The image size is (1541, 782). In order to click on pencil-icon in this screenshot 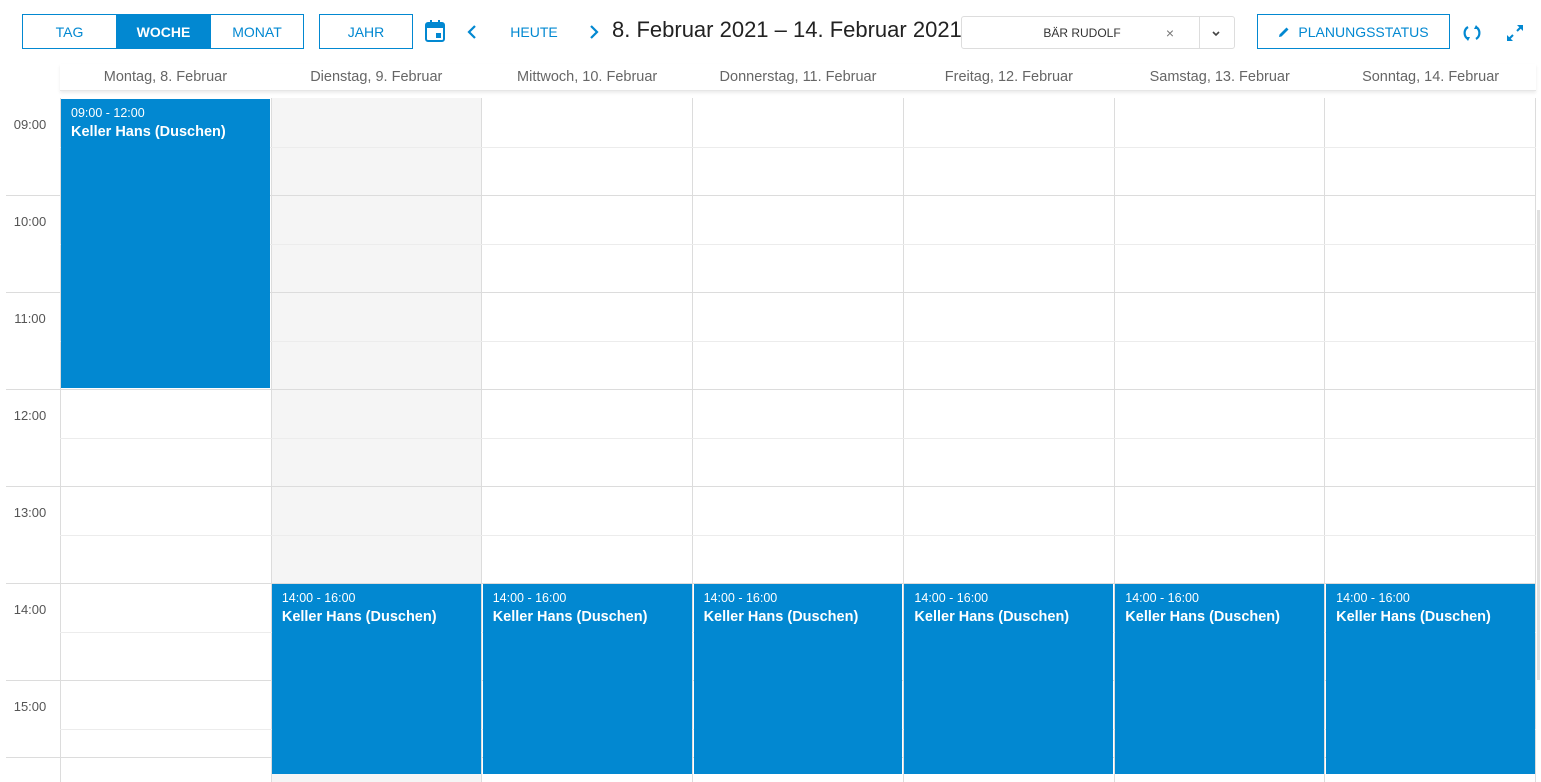, I will do `click(1284, 32)`.